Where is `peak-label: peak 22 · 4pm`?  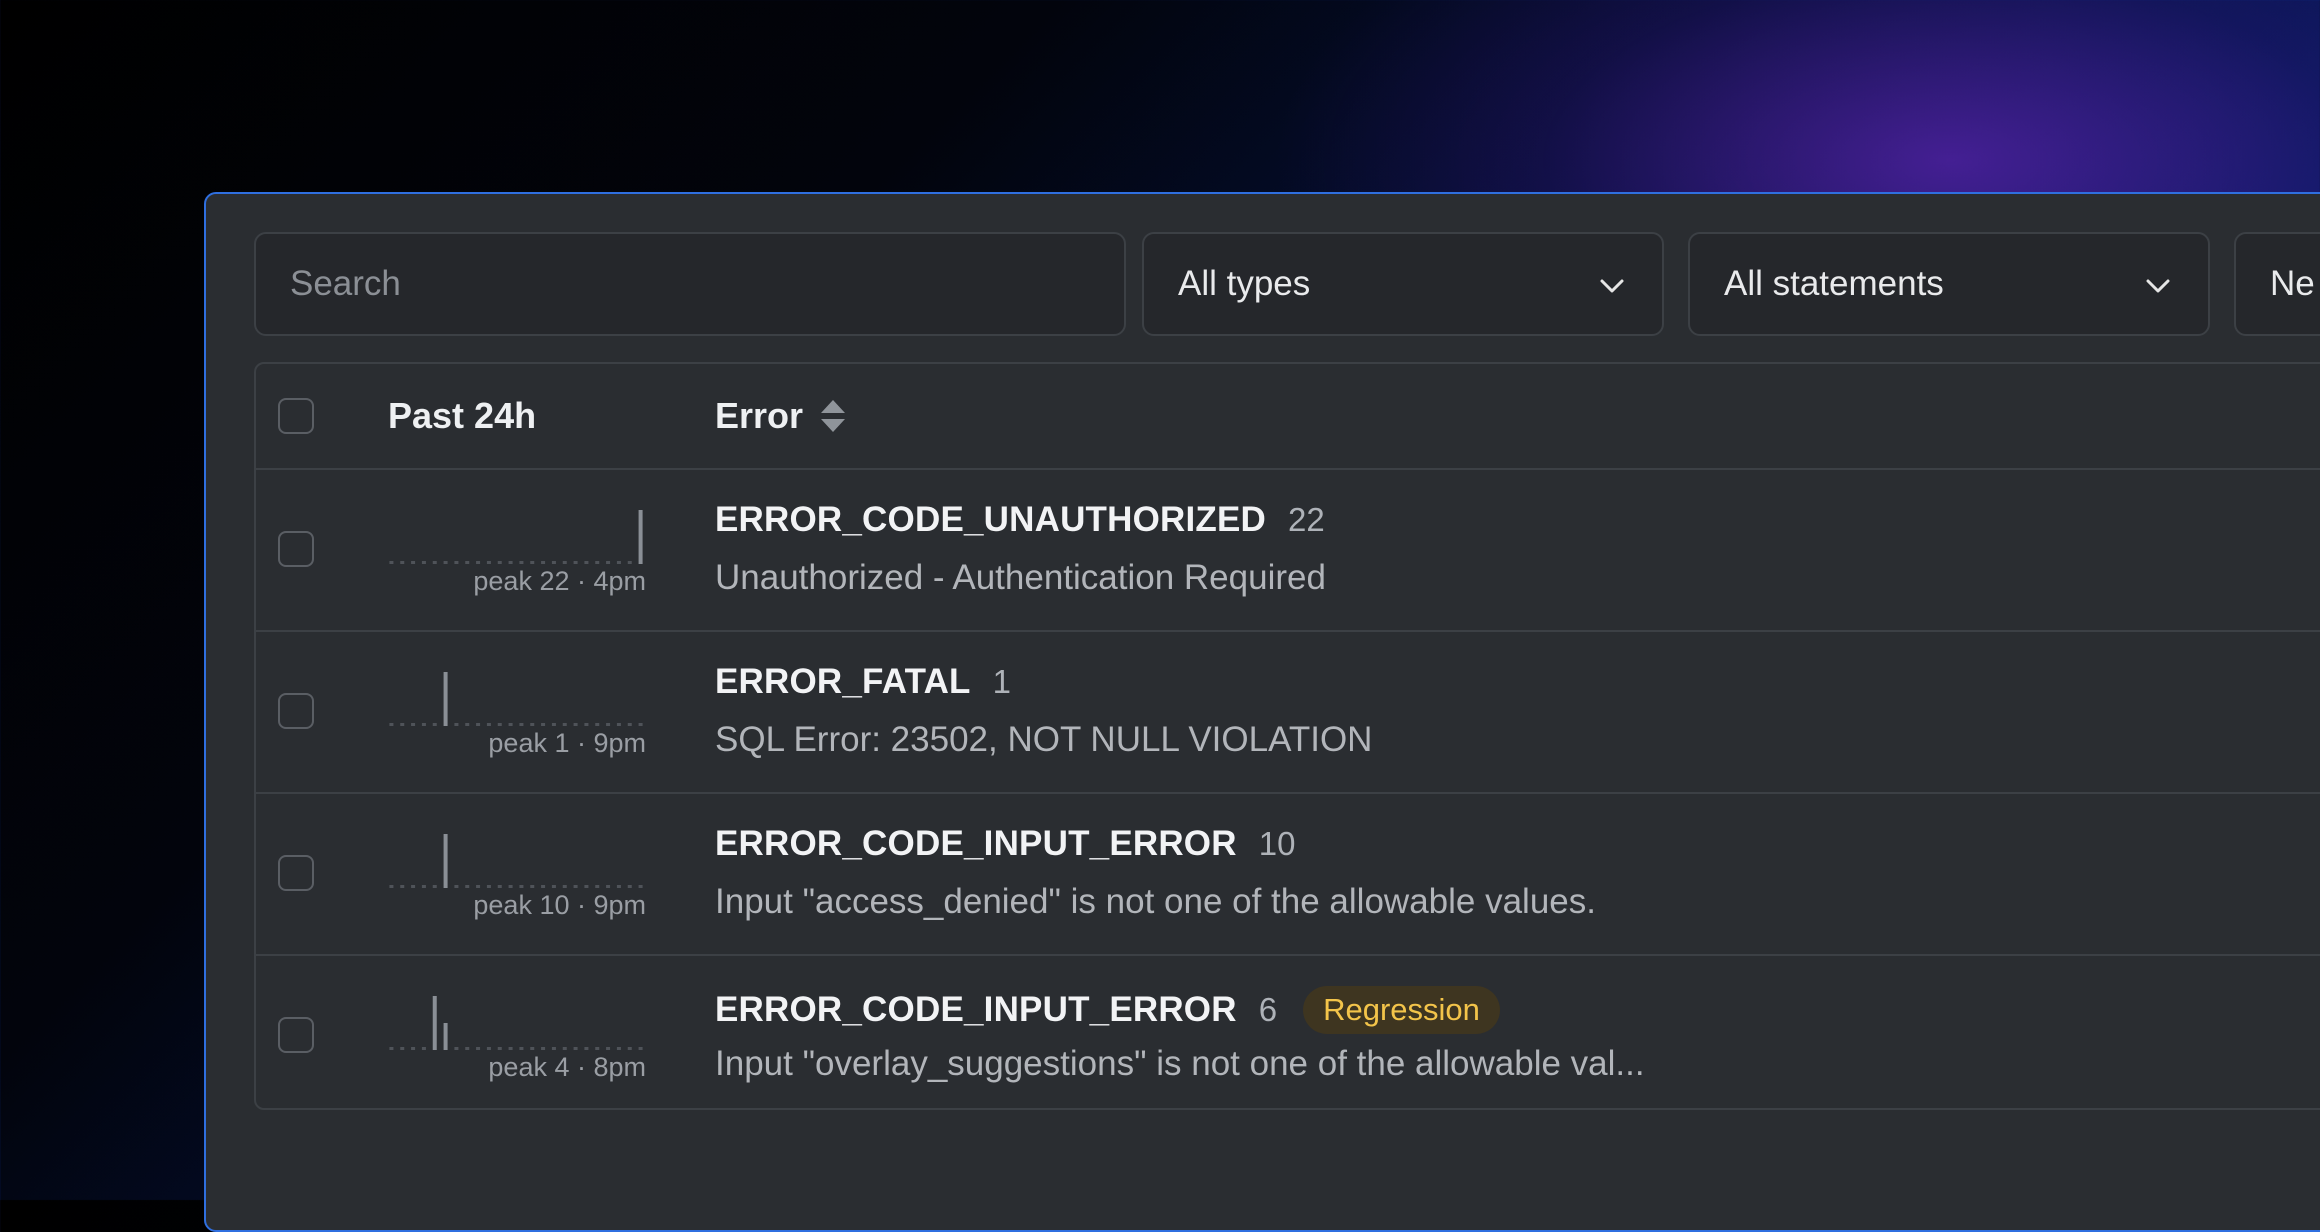
peak-label: peak 22 · 4pm is located at coordinates (559, 581).